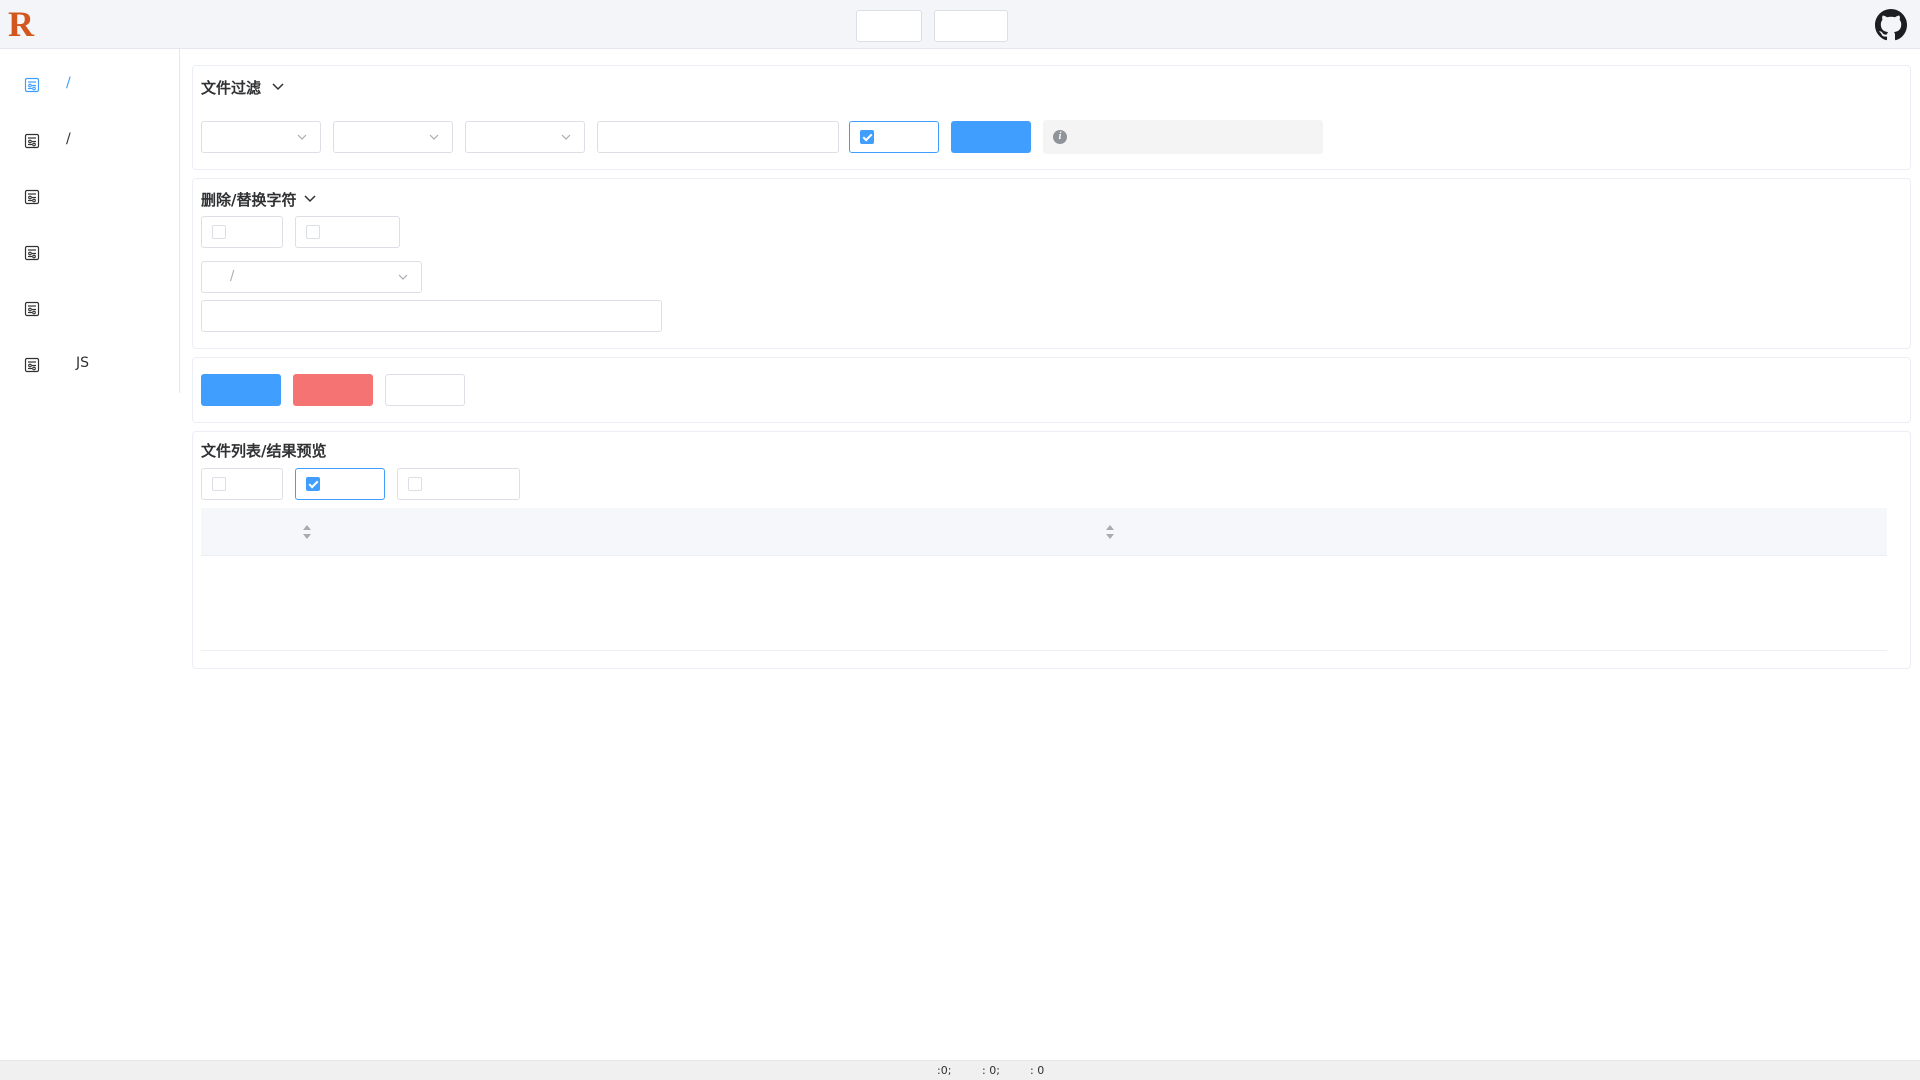 The width and height of the screenshot is (1920, 1080). Describe the element at coordinates (991, 1070) in the screenshot. I see `status-stat-2: : 0;` at that location.